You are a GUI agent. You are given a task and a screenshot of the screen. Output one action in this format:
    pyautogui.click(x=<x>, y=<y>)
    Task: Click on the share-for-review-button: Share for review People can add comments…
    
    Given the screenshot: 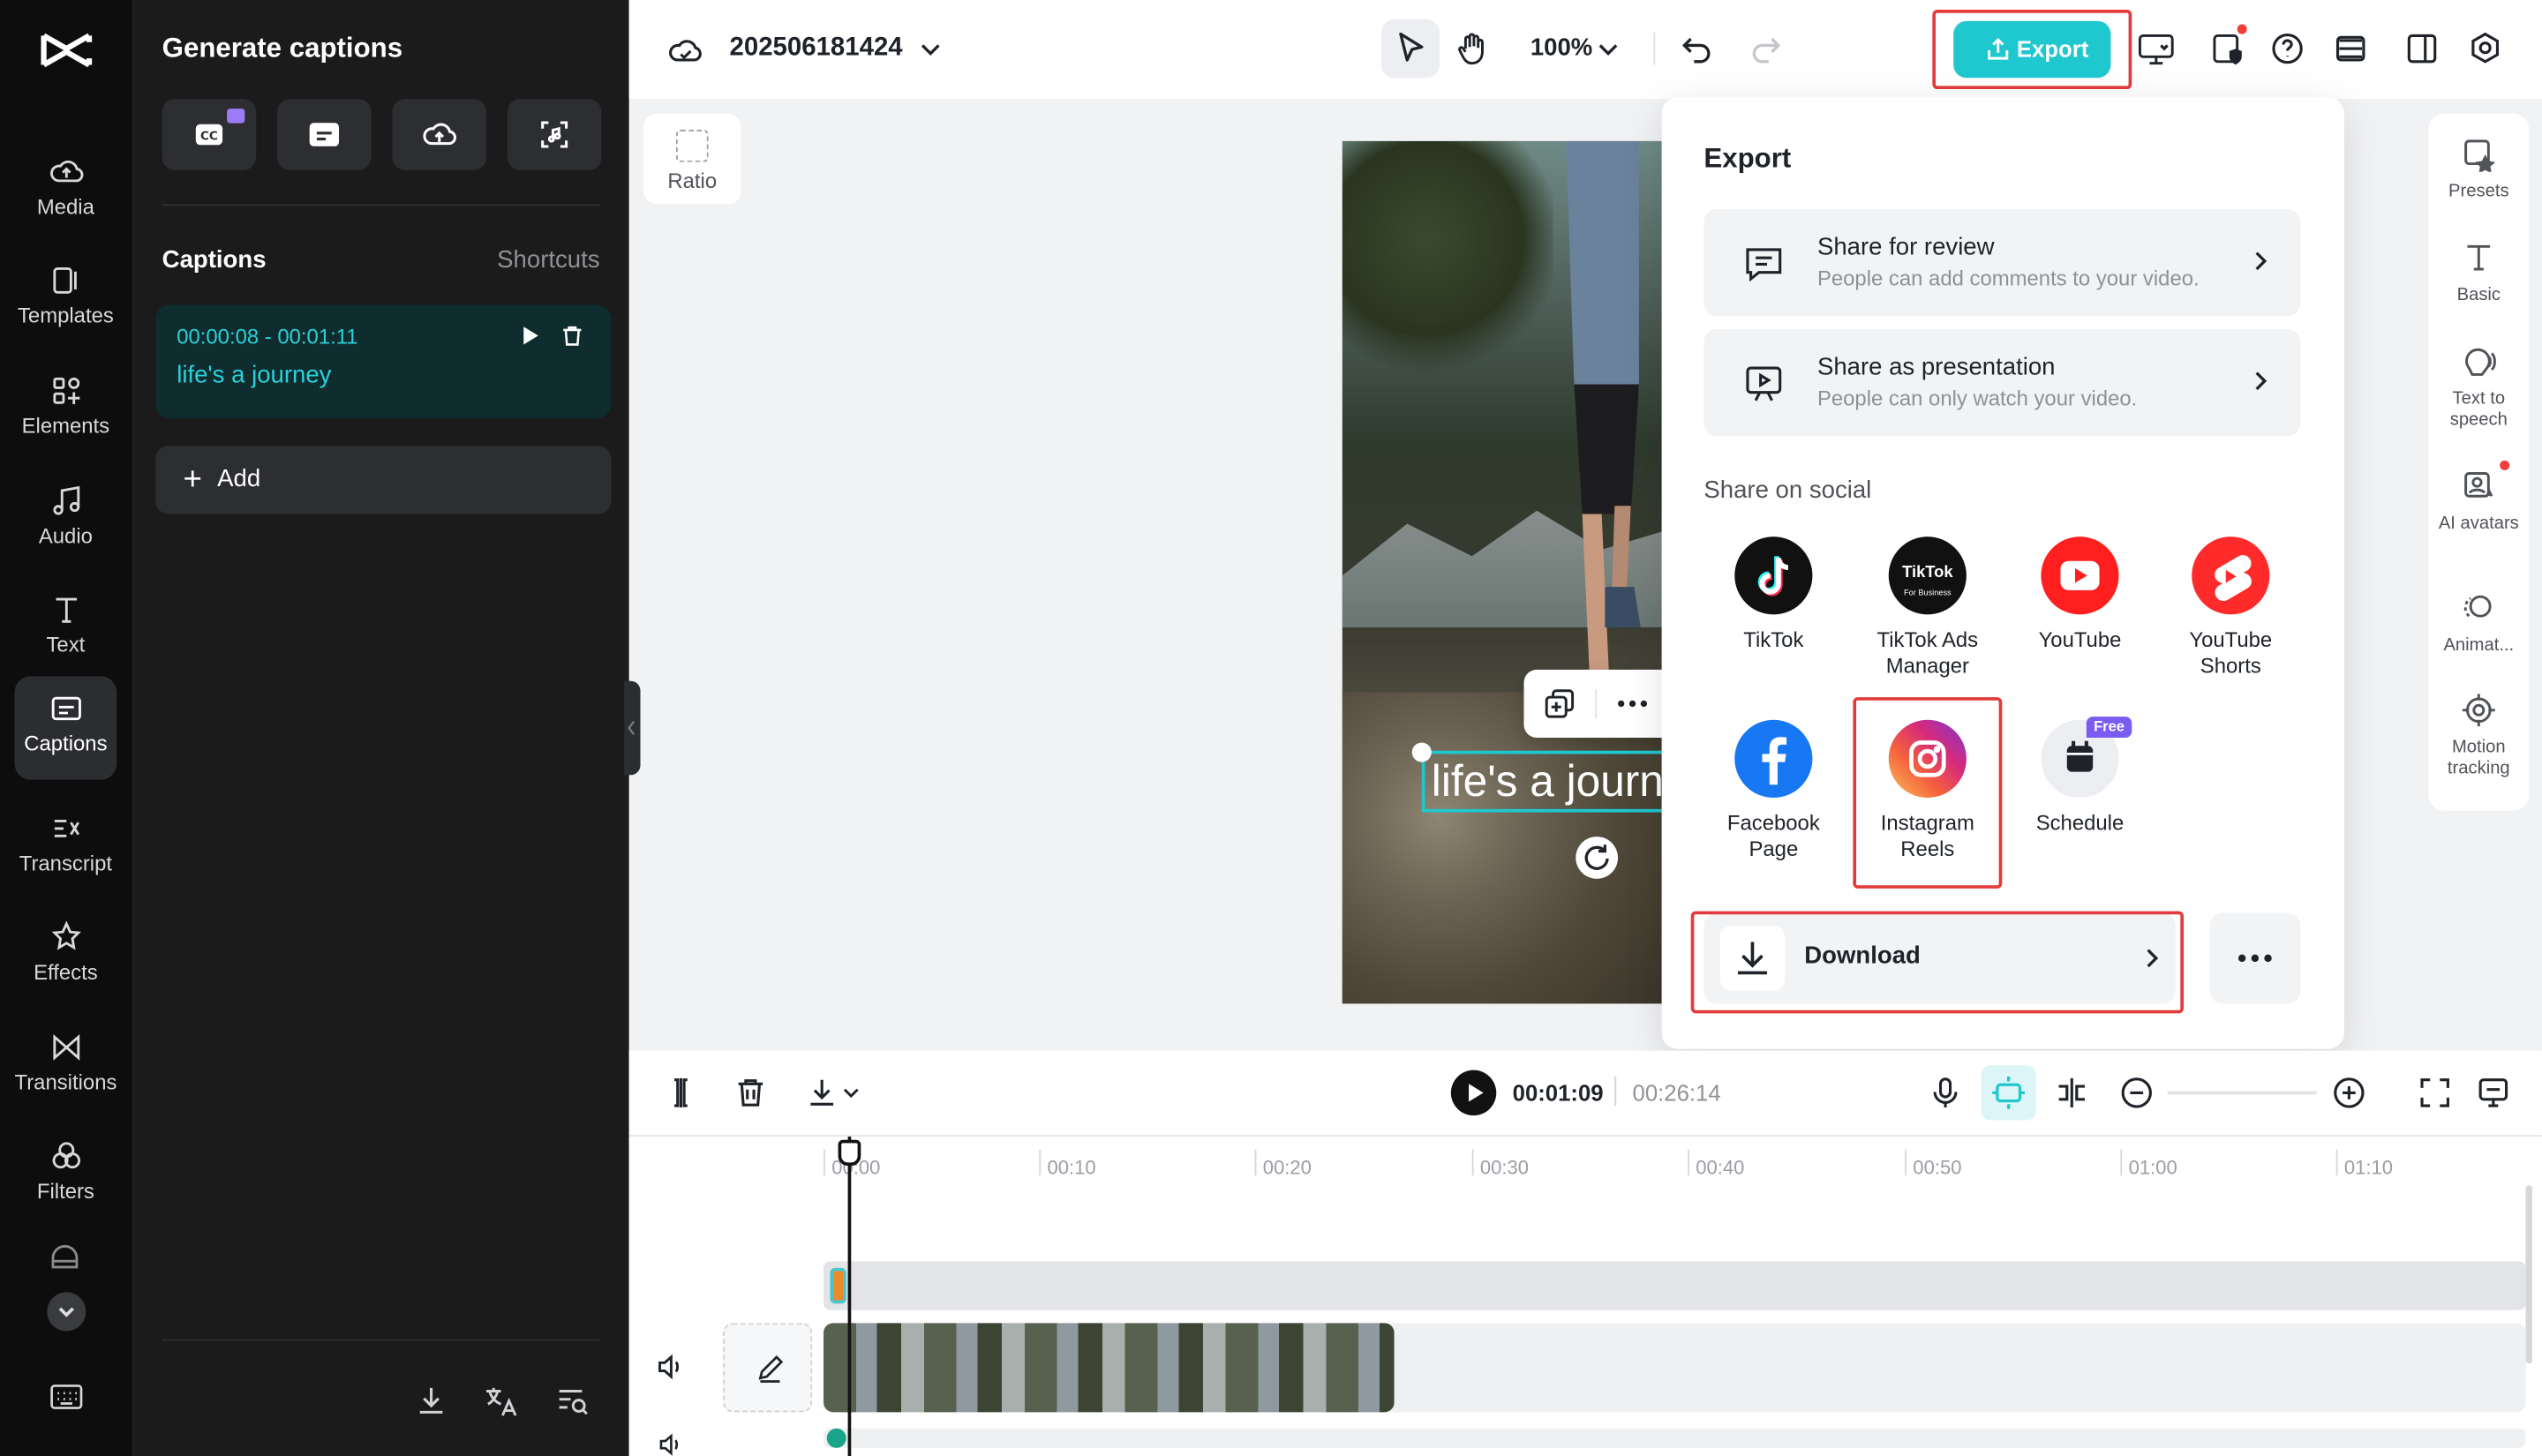 What is the action you would take?
    pyautogui.click(x=2002, y=263)
    